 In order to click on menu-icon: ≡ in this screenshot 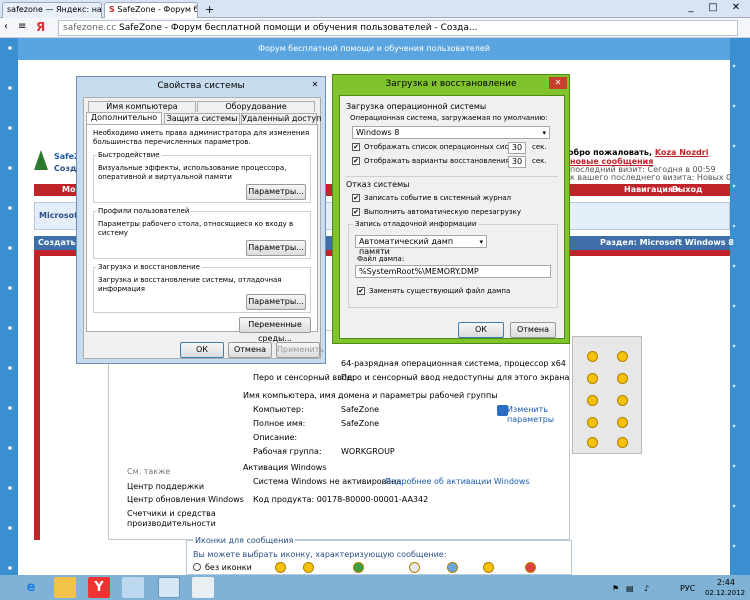, I will do `click(24, 27)`.